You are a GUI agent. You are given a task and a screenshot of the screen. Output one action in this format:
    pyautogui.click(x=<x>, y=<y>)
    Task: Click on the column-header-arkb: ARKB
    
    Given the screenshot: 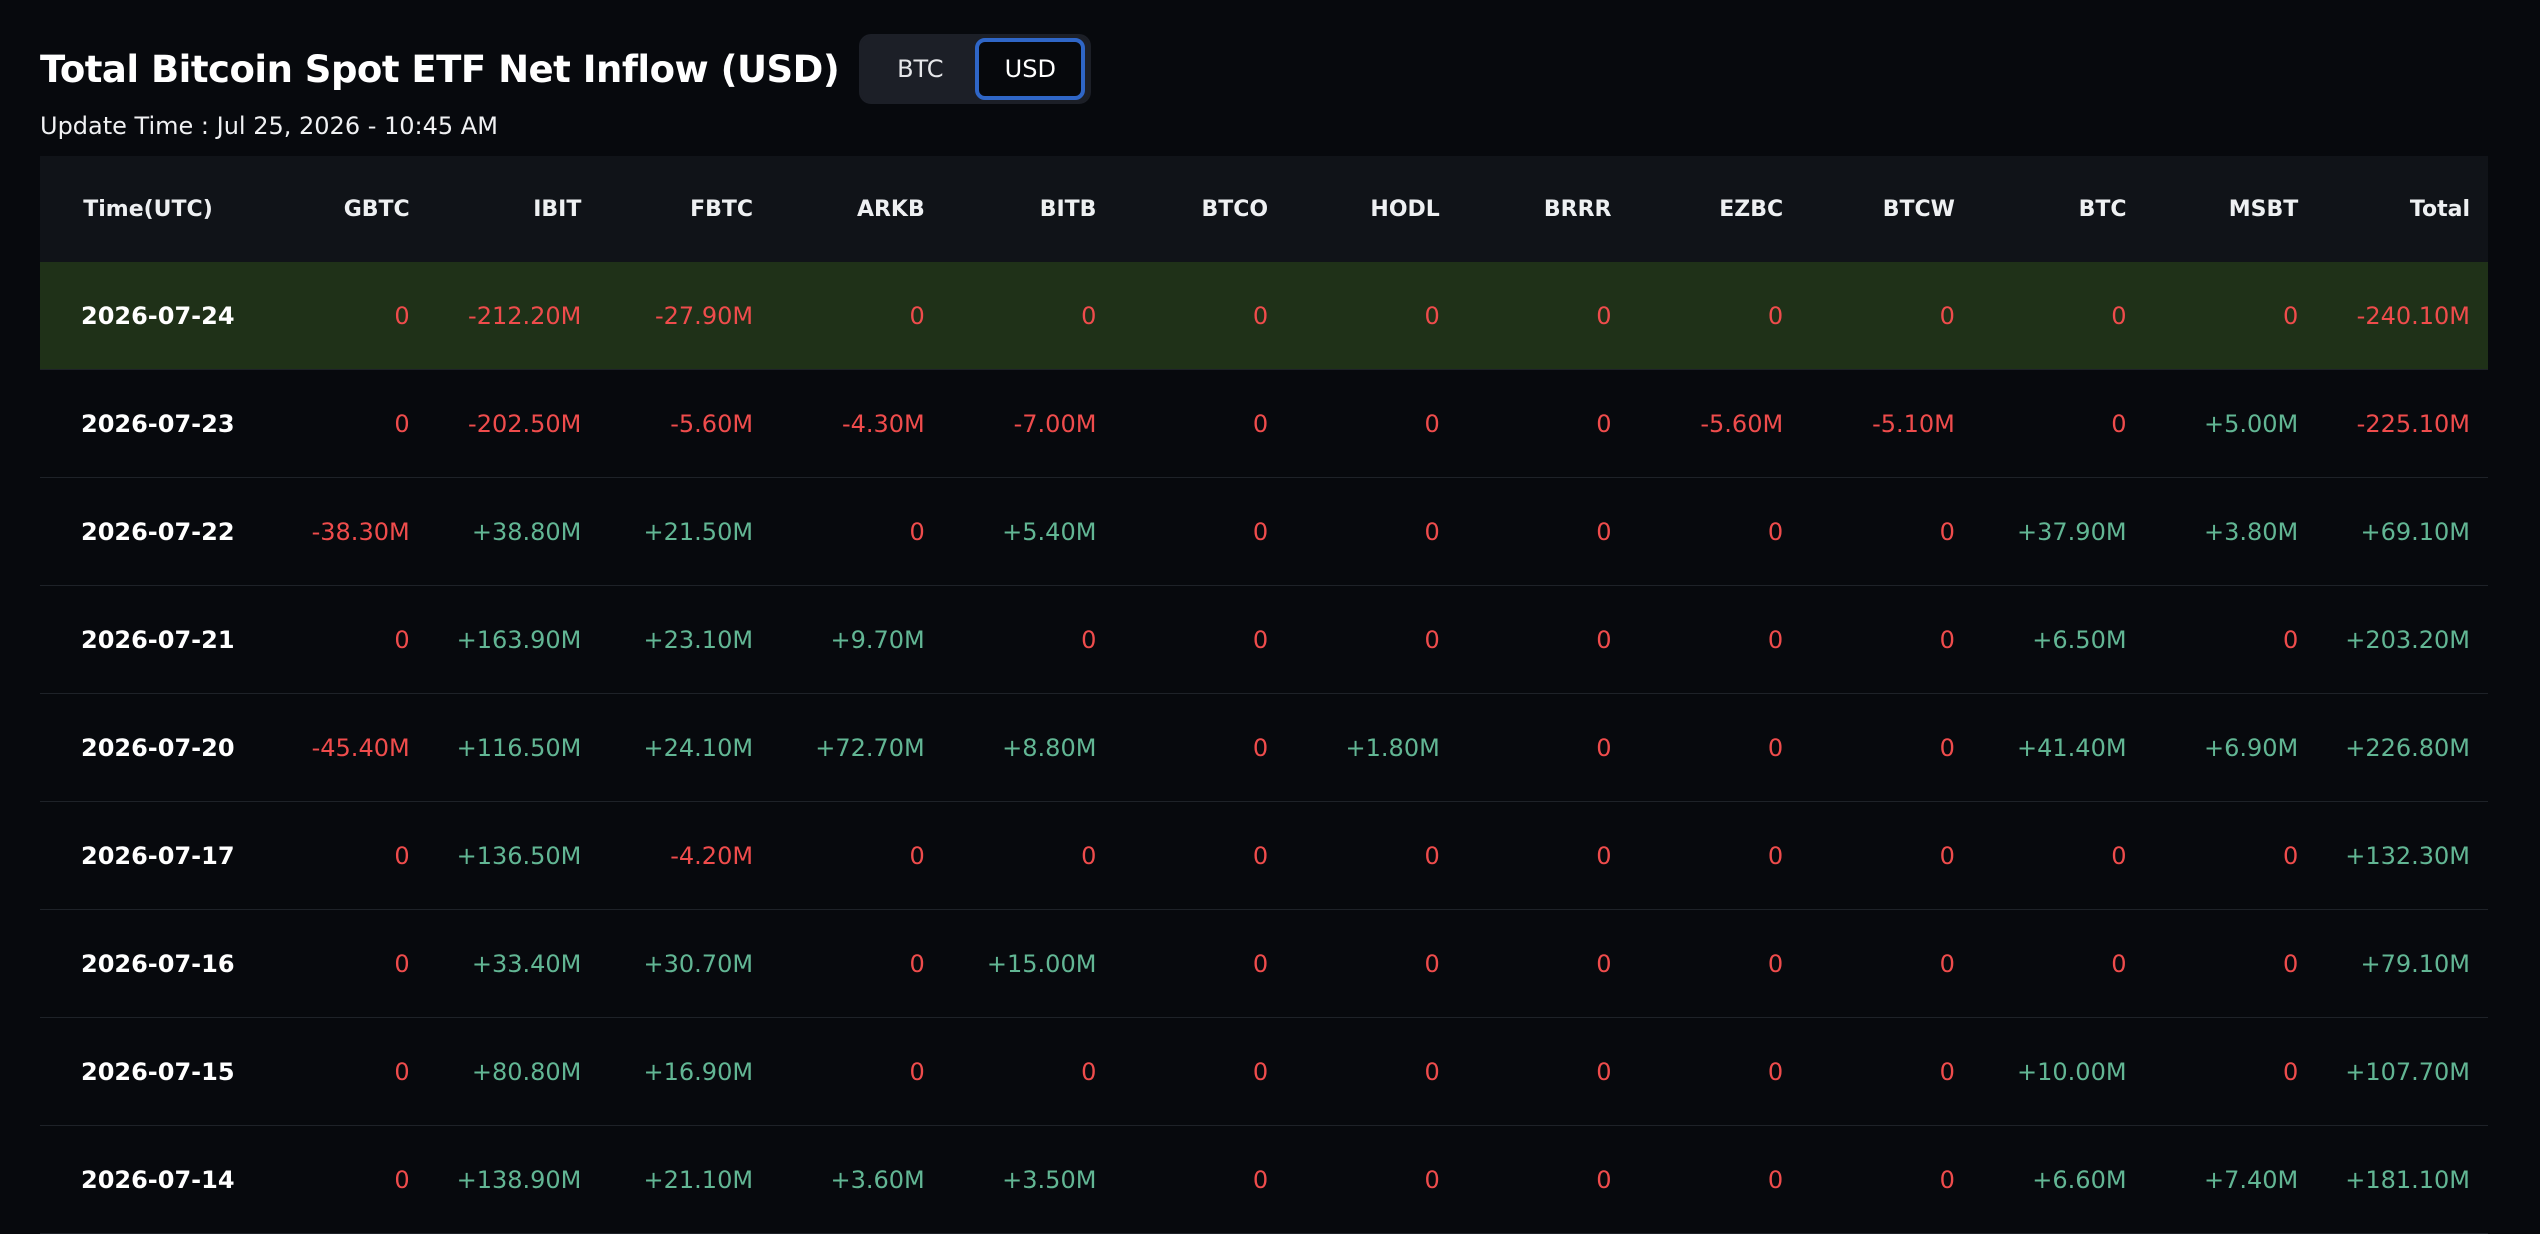 What is the action you would take?
    pyautogui.click(x=890, y=209)
    